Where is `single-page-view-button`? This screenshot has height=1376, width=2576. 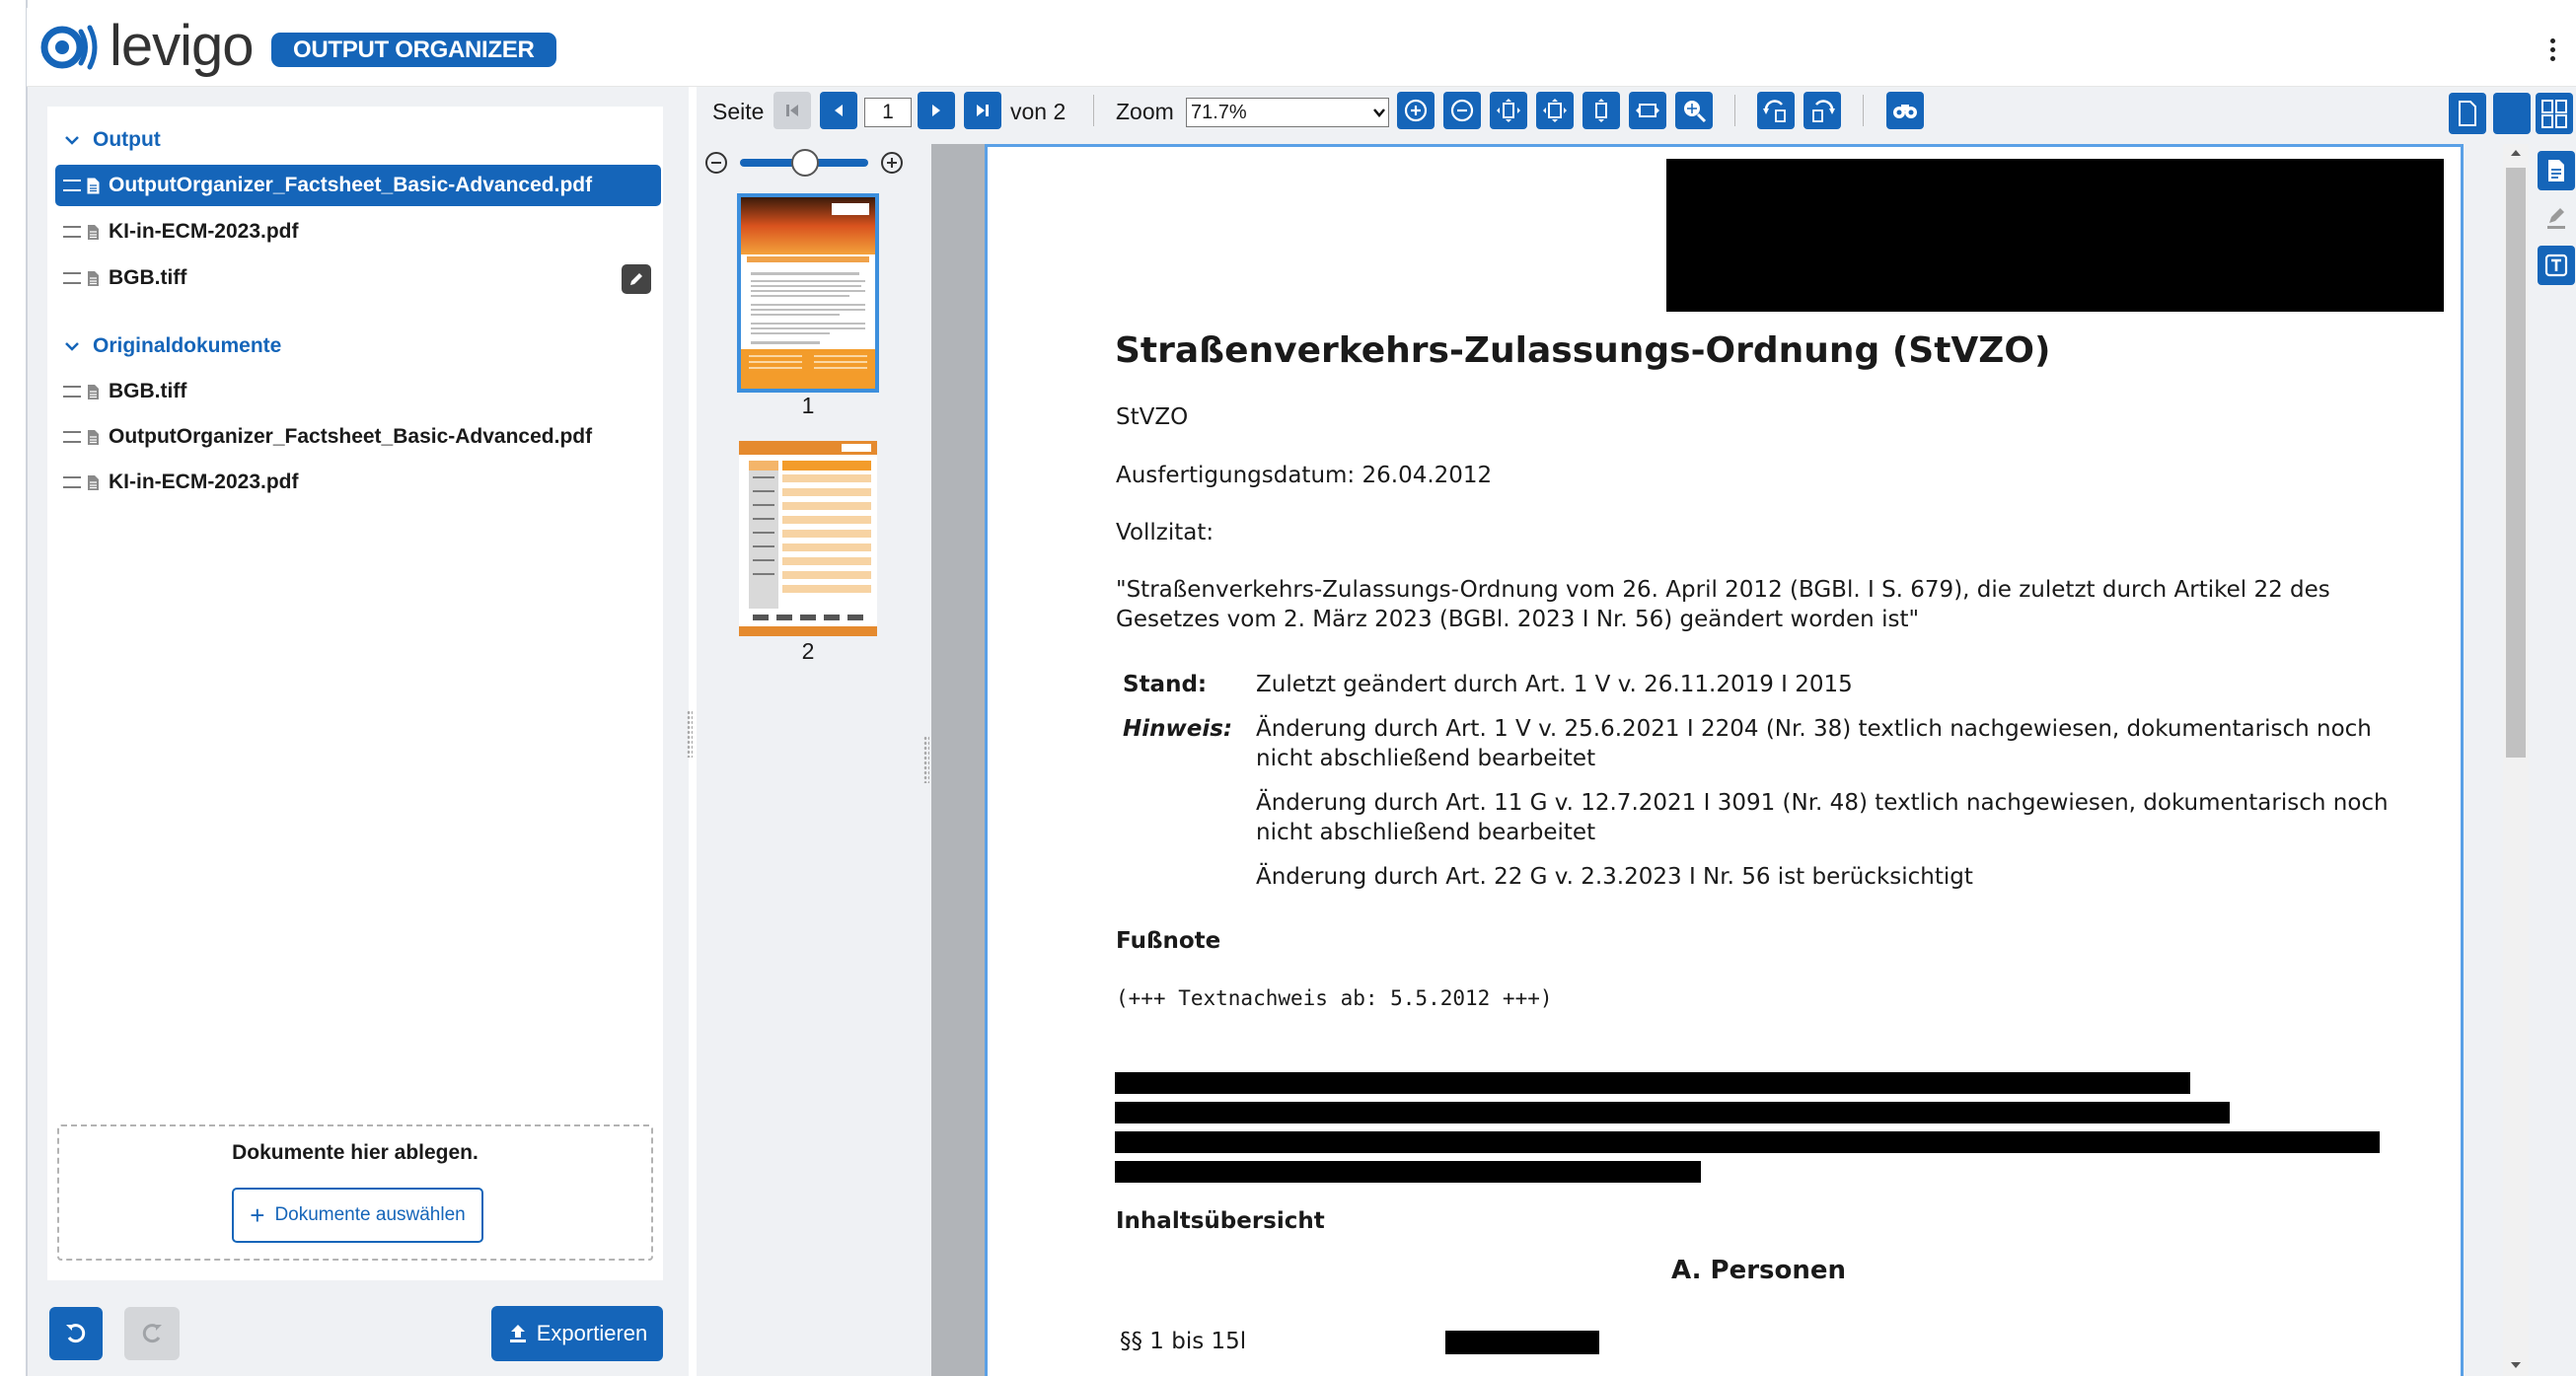
single-page-view-button is located at coordinates (2467, 113).